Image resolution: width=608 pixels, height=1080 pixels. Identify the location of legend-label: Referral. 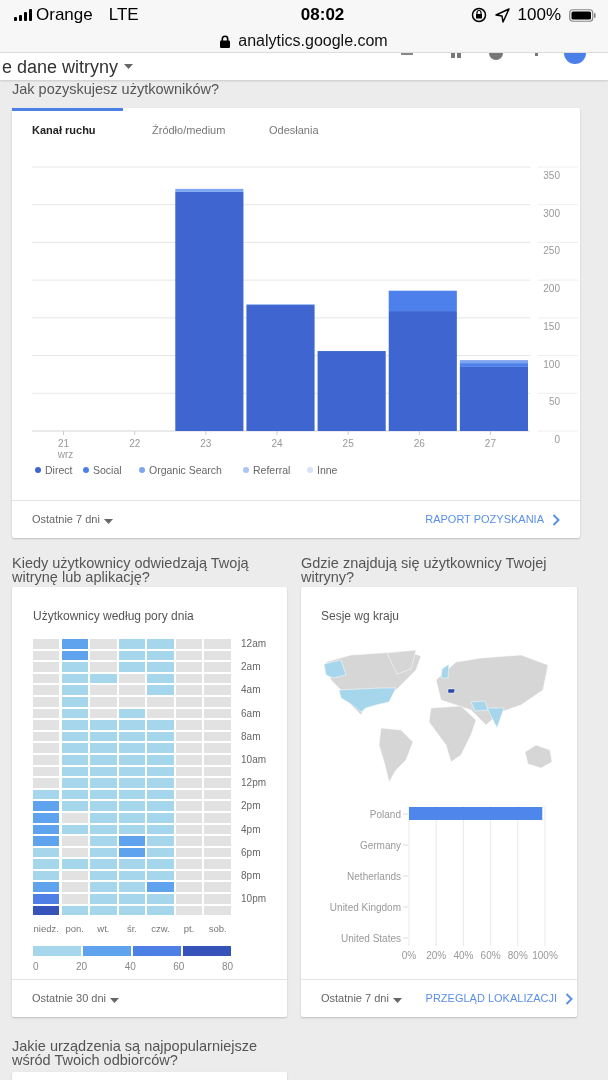
(272, 470).